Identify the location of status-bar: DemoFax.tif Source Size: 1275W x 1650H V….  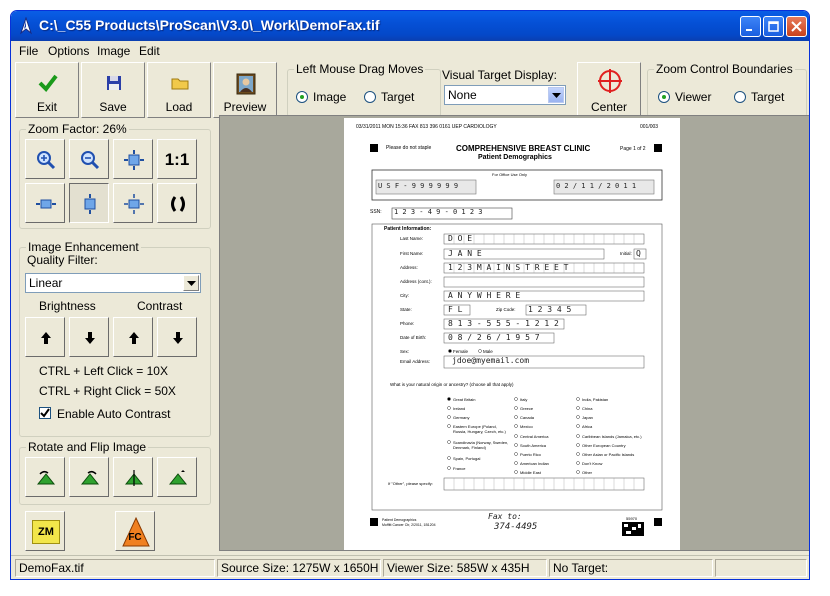
(410, 567).